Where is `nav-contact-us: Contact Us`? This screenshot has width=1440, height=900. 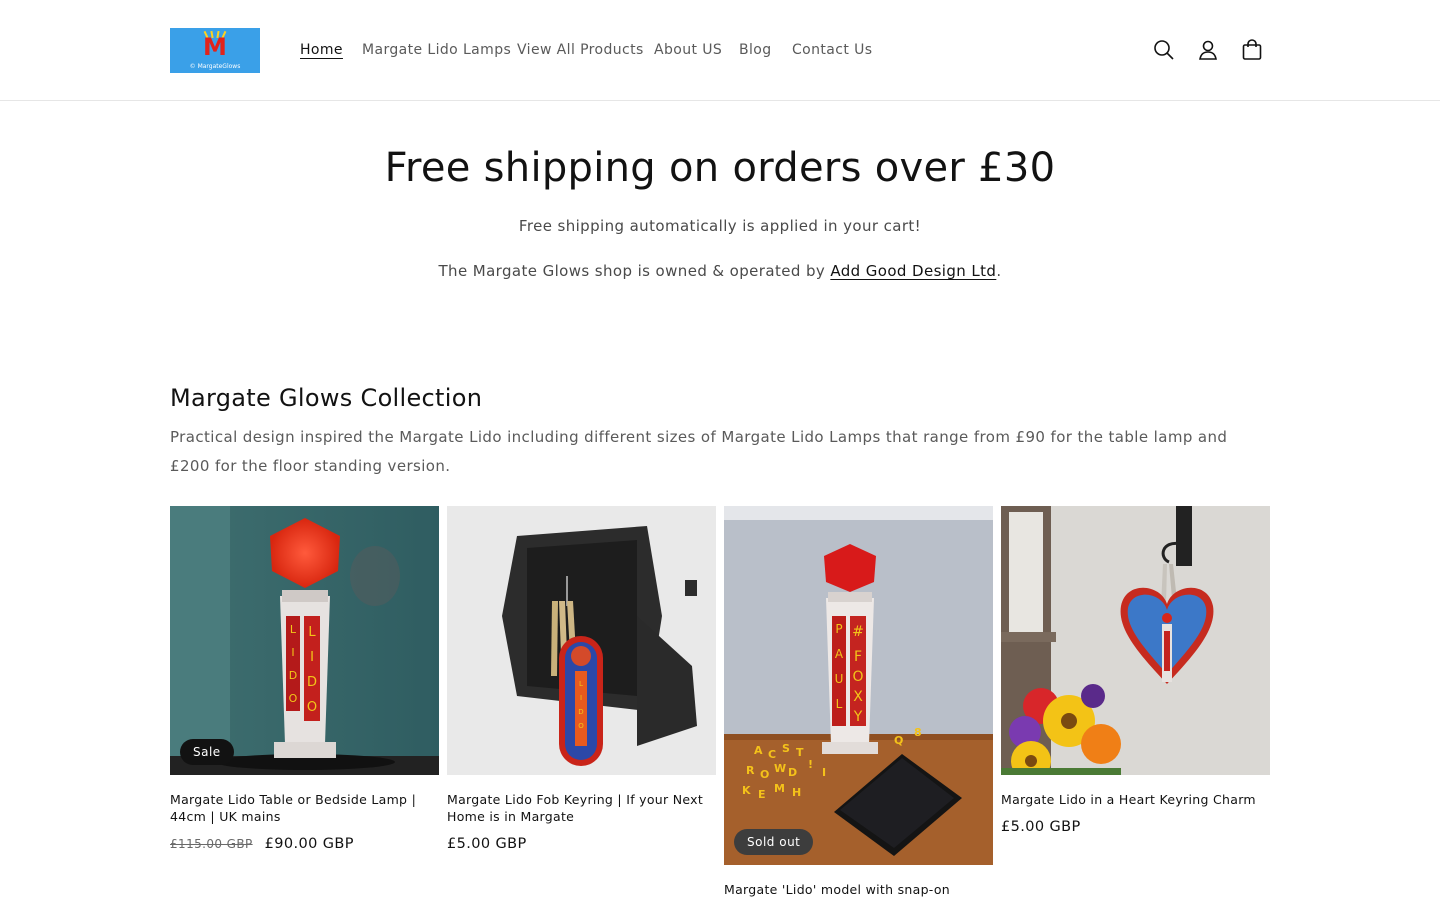 nav-contact-us: Contact Us is located at coordinates (832, 50).